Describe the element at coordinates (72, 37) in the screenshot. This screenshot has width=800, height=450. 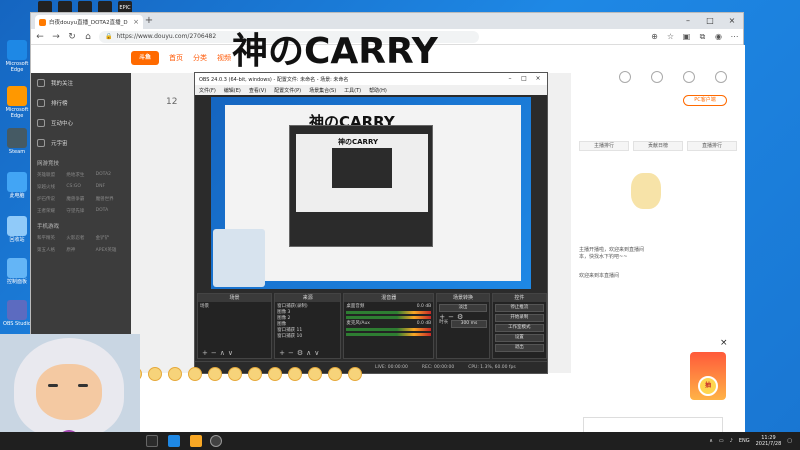
I see `refresh-icon: ↻` at that location.